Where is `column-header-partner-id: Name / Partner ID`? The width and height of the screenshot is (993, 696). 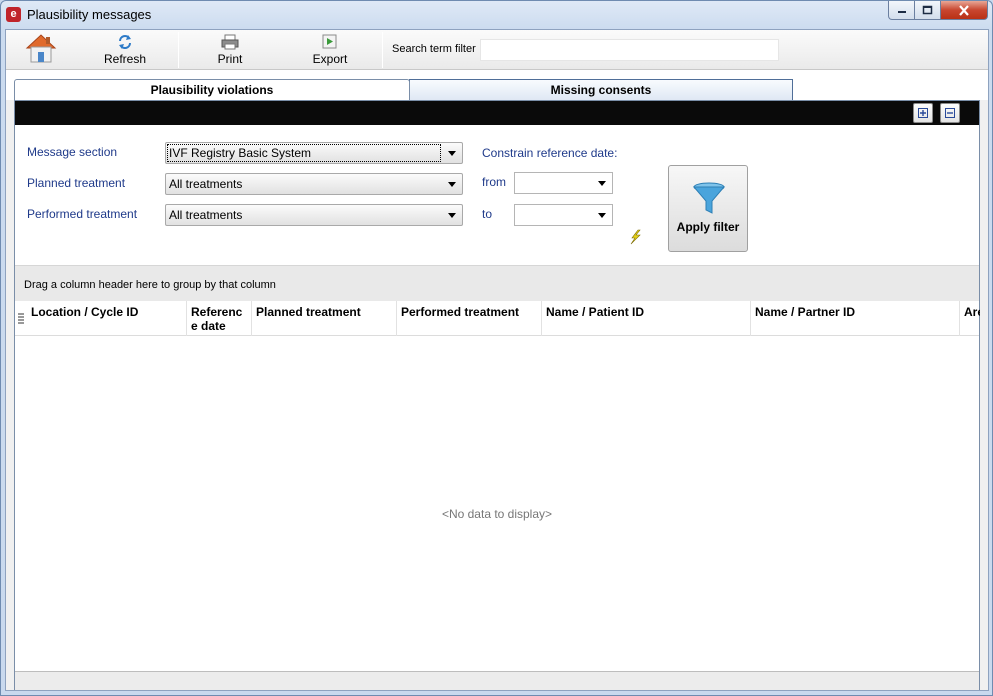 column-header-partner-id: Name / Partner ID is located at coordinates (855, 318).